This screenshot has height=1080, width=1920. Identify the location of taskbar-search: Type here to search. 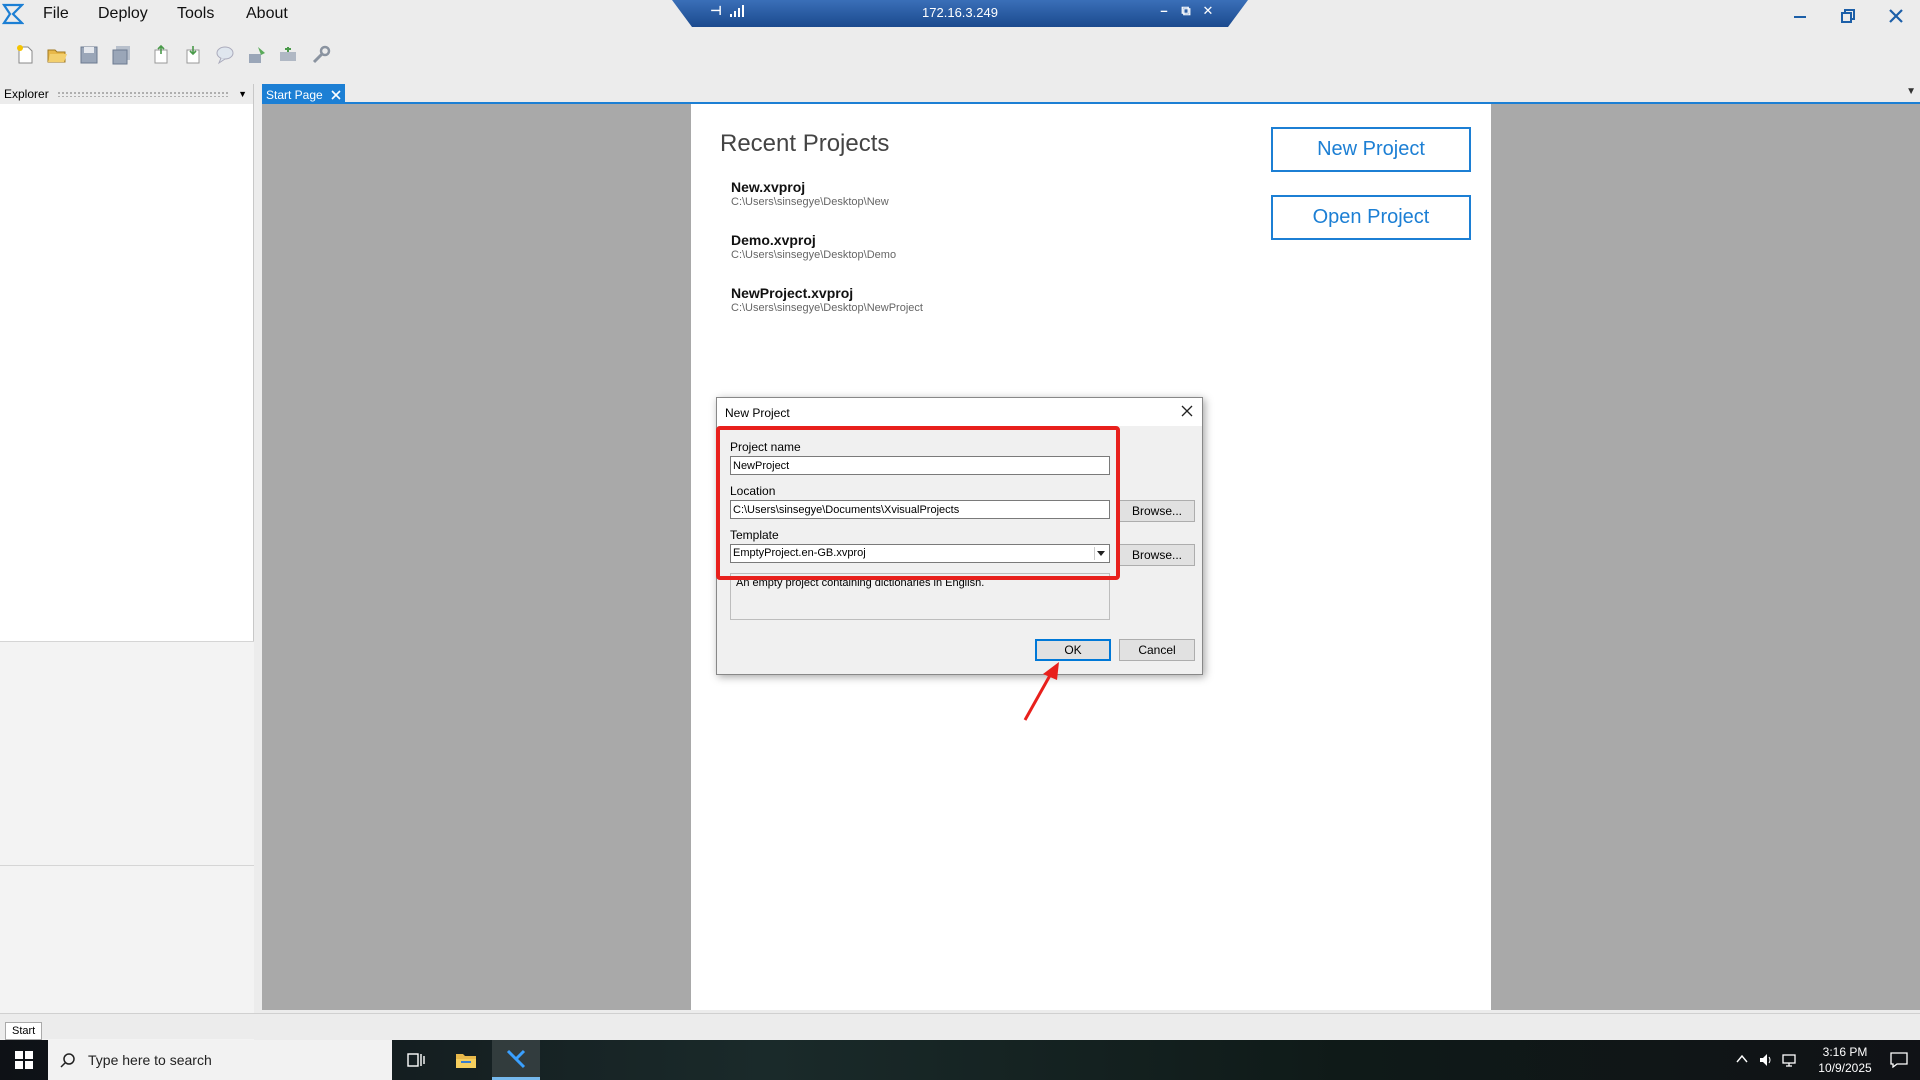
(220, 1060).